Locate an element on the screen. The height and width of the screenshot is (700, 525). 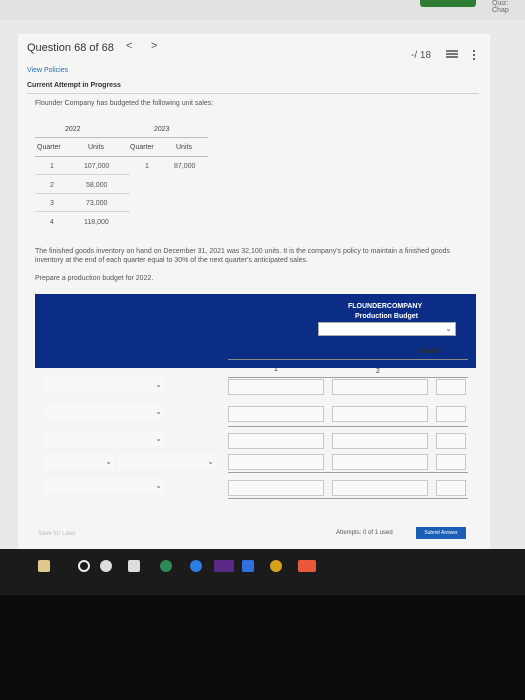
taskbar is located at coordinates (262, 572).